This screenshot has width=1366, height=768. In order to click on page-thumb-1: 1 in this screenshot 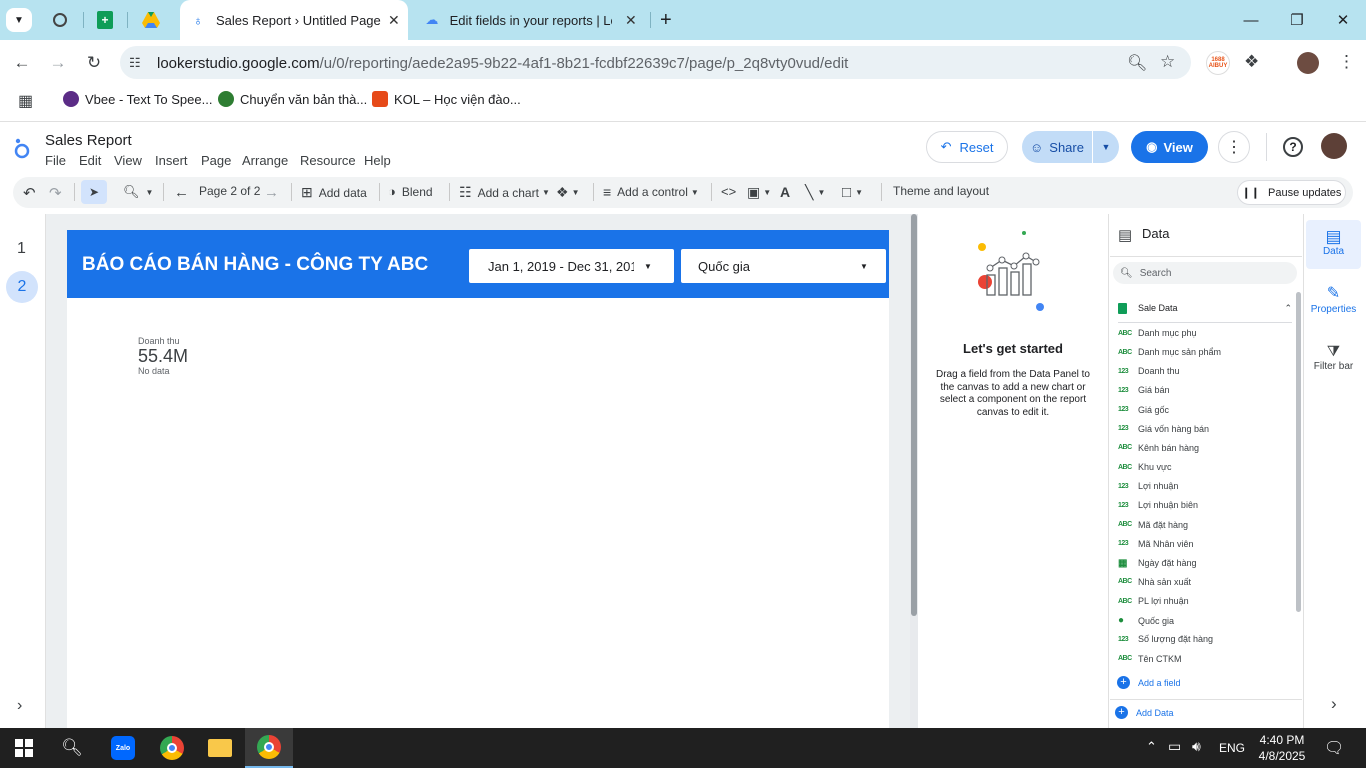, I will do `click(21, 249)`.